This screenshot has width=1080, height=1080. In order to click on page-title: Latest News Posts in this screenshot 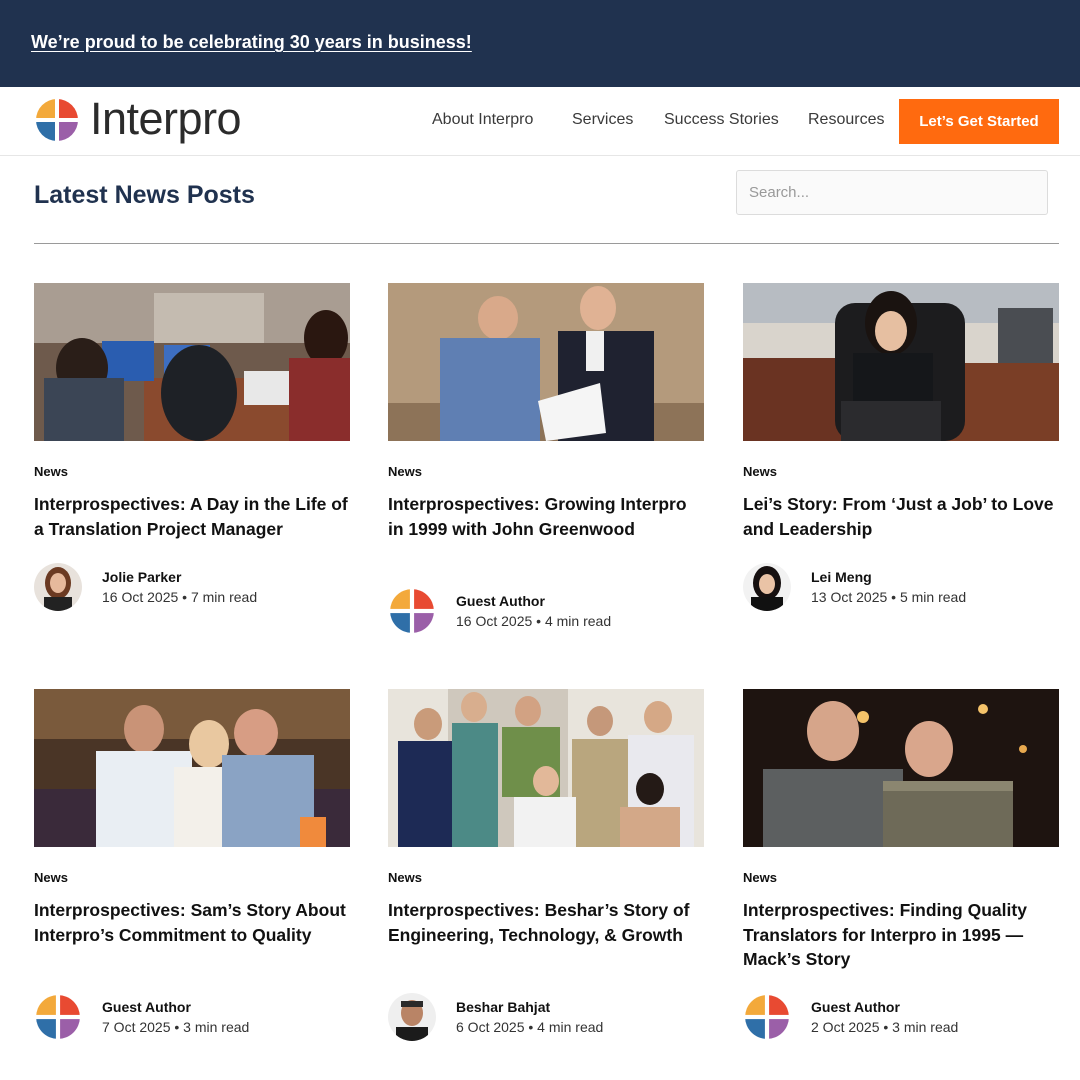, I will do `click(144, 195)`.